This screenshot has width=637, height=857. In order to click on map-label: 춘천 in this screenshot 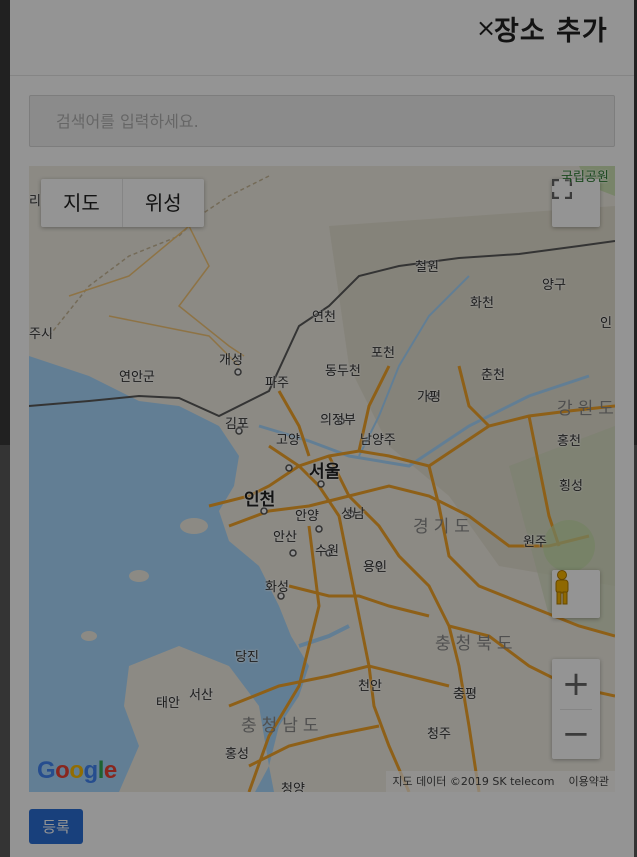, I will do `click(493, 375)`.